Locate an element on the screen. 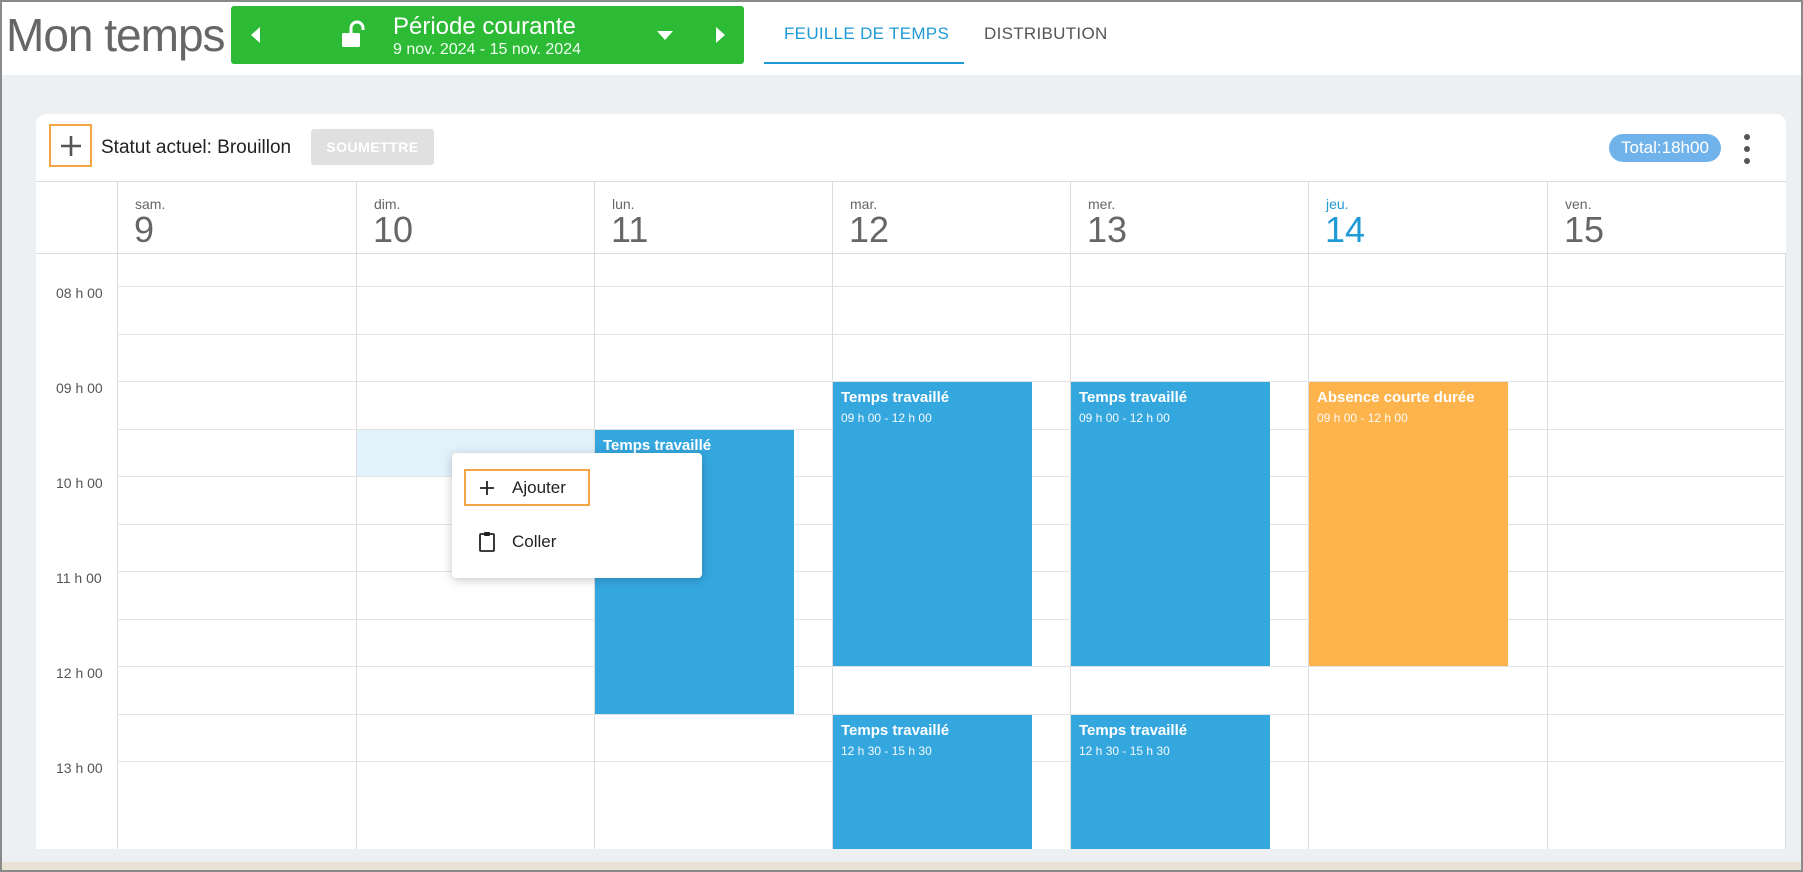 The width and height of the screenshot is (1803, 872). event-work-tuesday-afternoon: Temps travaillé 12 h 30 - 15 h 30 is located at coordinates (932, 782).